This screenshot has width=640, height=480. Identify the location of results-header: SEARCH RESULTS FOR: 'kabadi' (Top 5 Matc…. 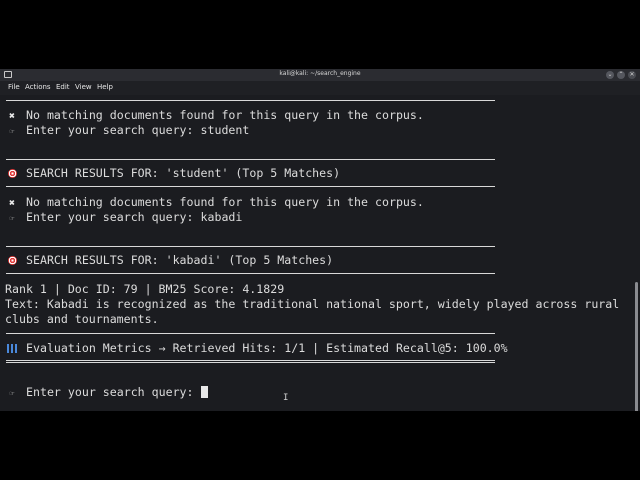
(169, 260).